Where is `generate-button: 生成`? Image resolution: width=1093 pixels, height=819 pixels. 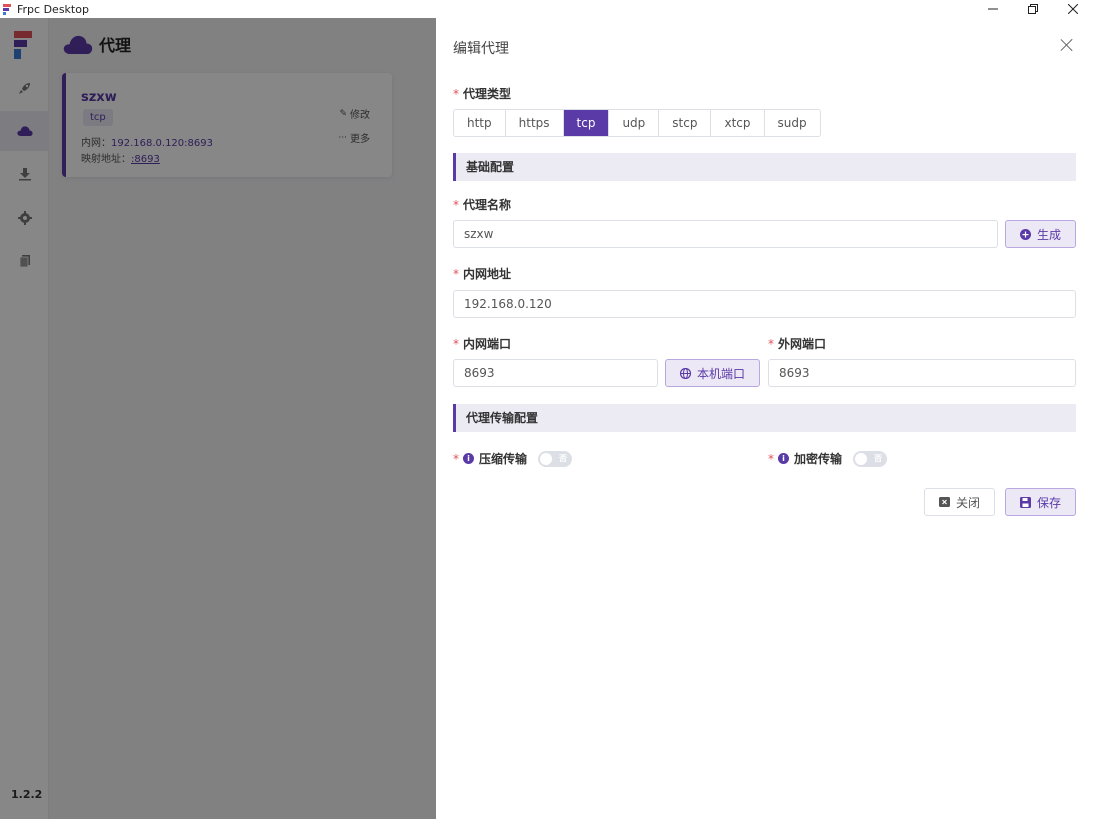
generate-button: 生成 is located at coordinates (1040, 234).